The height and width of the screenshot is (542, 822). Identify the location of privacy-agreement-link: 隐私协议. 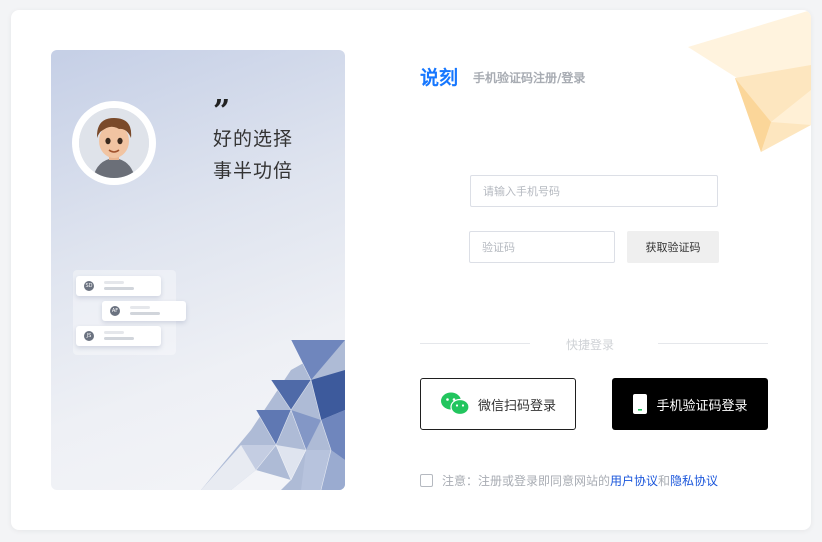
(694, 480).